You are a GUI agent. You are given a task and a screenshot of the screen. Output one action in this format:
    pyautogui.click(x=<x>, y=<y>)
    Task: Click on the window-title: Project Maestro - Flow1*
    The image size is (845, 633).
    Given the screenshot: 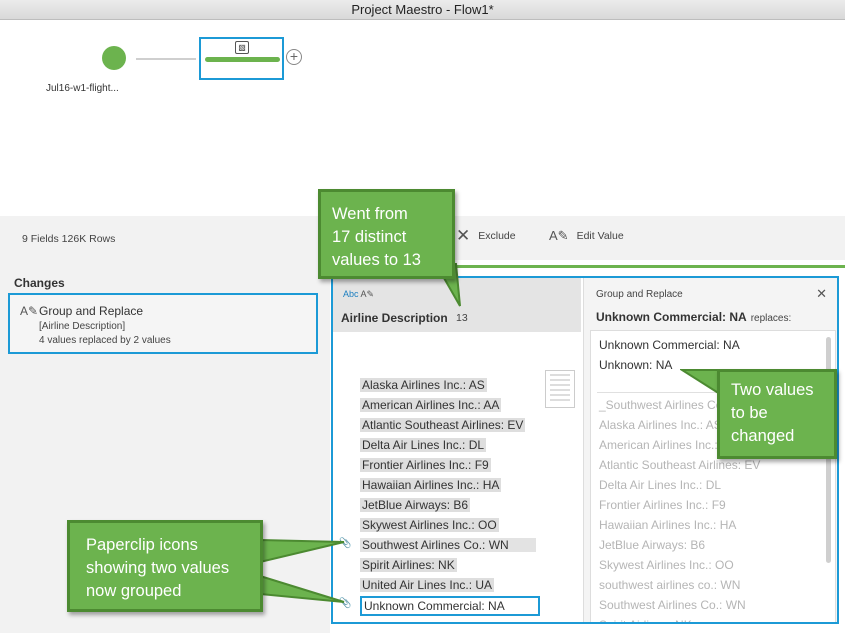 What is the action you would take?
    pyautogui.click(x=422, y=10)
    